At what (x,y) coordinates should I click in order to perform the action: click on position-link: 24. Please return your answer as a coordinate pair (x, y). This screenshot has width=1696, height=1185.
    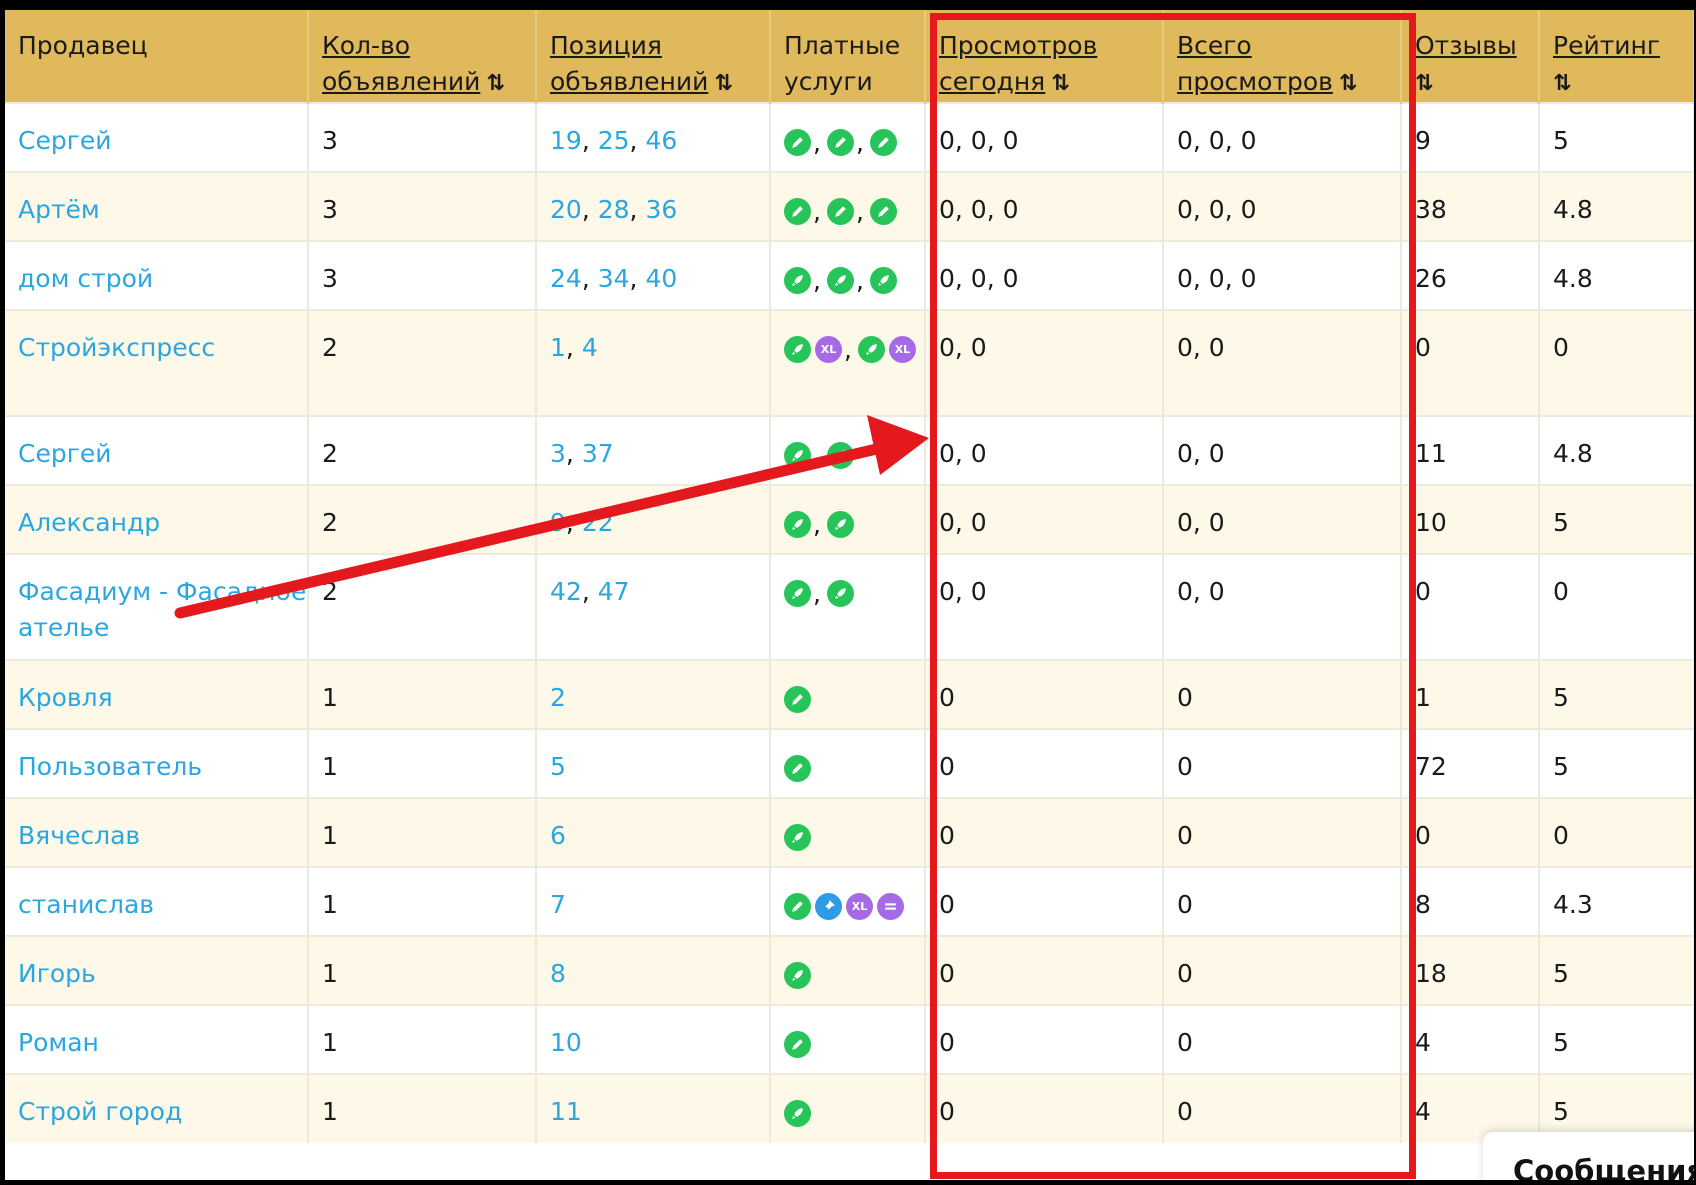
    Looking at the image, I should click on (566, 278).